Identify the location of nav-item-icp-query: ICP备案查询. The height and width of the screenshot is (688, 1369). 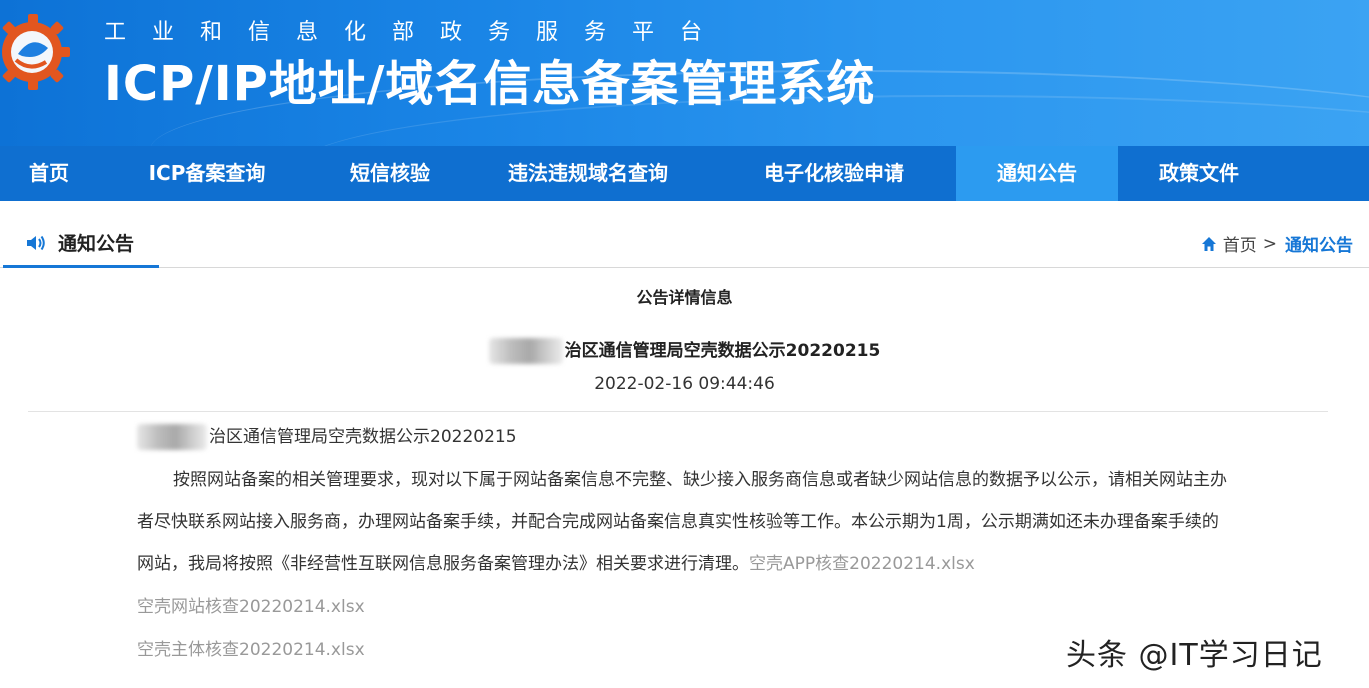
(207, 173).